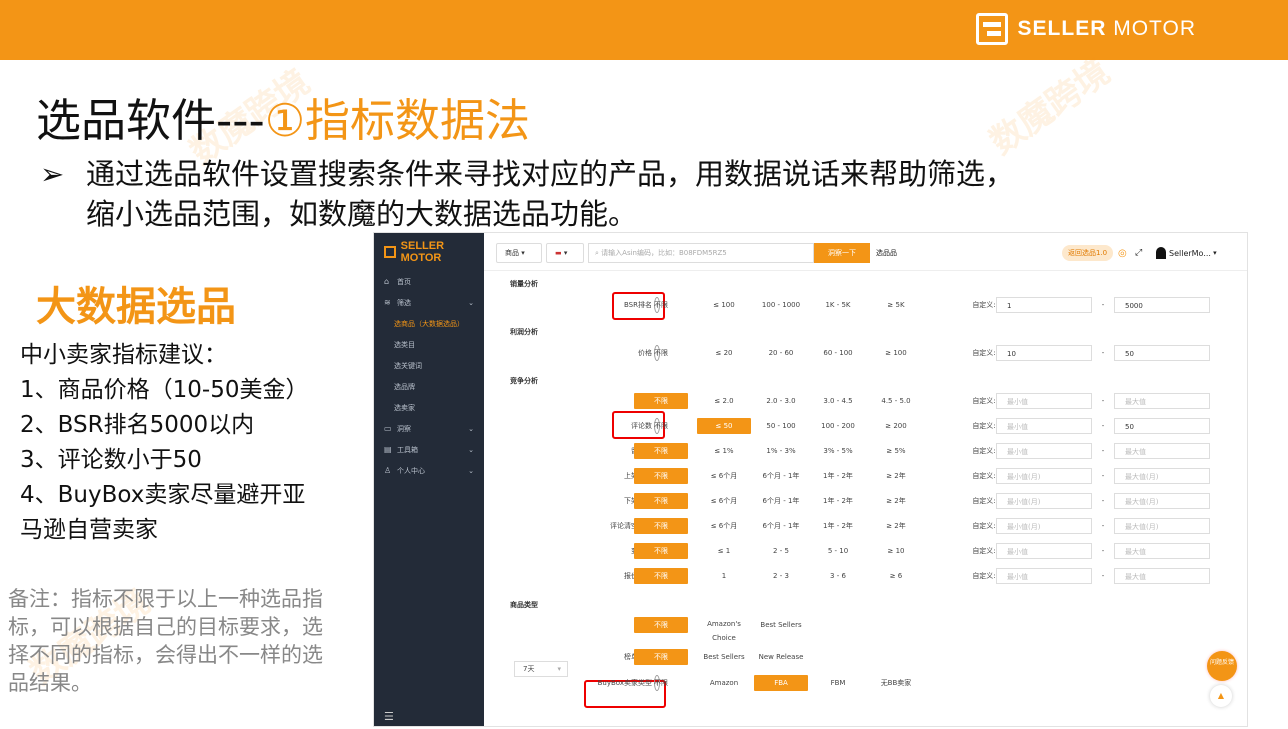 The height and width of the screenshot is (729, 1288). I want to click on filter-option: 60 - 100, so click(838, 353).